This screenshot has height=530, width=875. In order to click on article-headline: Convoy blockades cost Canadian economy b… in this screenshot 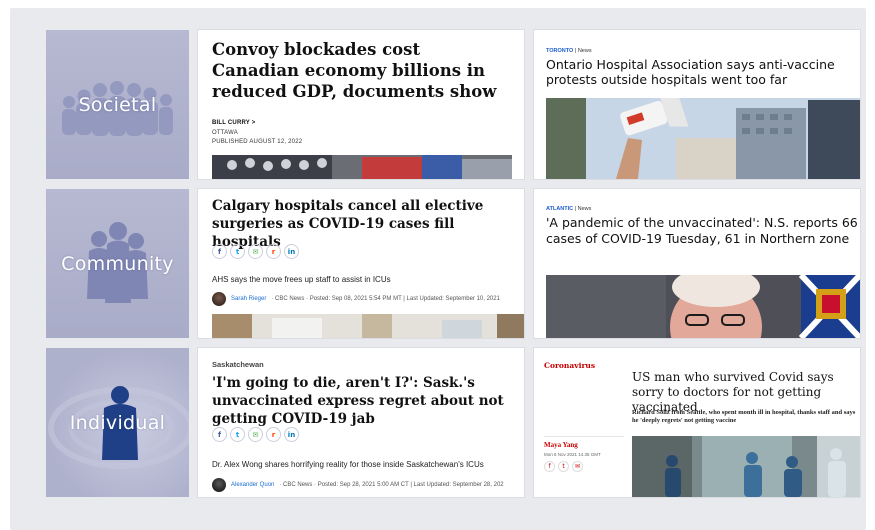, I will do `click(362, 70)`.